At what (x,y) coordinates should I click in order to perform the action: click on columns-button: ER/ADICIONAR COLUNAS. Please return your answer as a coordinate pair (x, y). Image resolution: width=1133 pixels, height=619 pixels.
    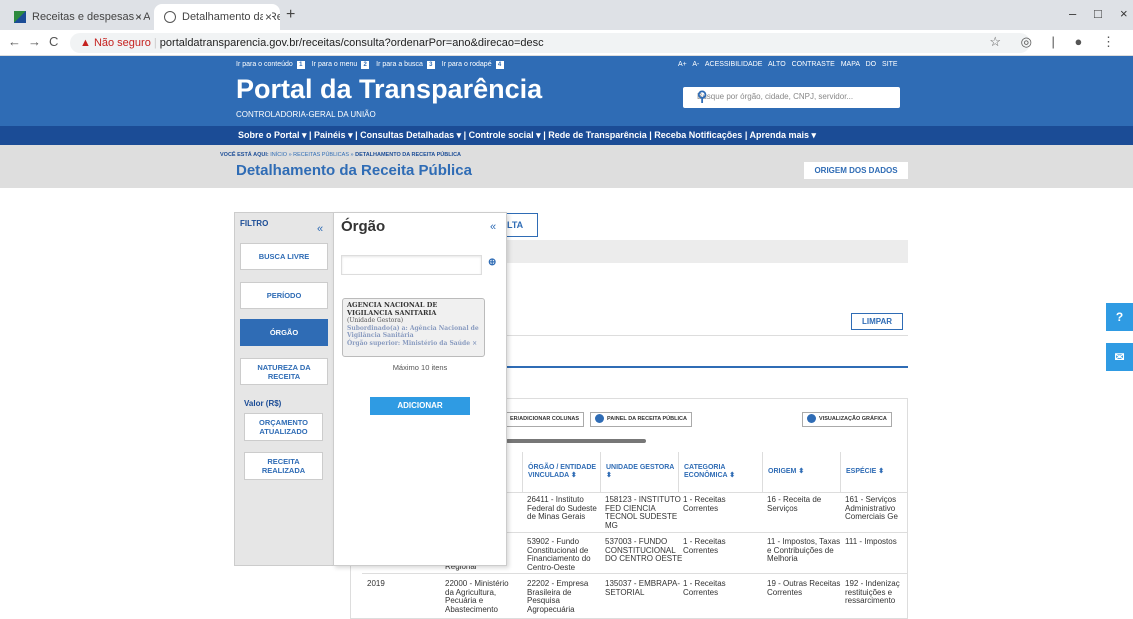
    Looking at the image, I should click on (545, 419).